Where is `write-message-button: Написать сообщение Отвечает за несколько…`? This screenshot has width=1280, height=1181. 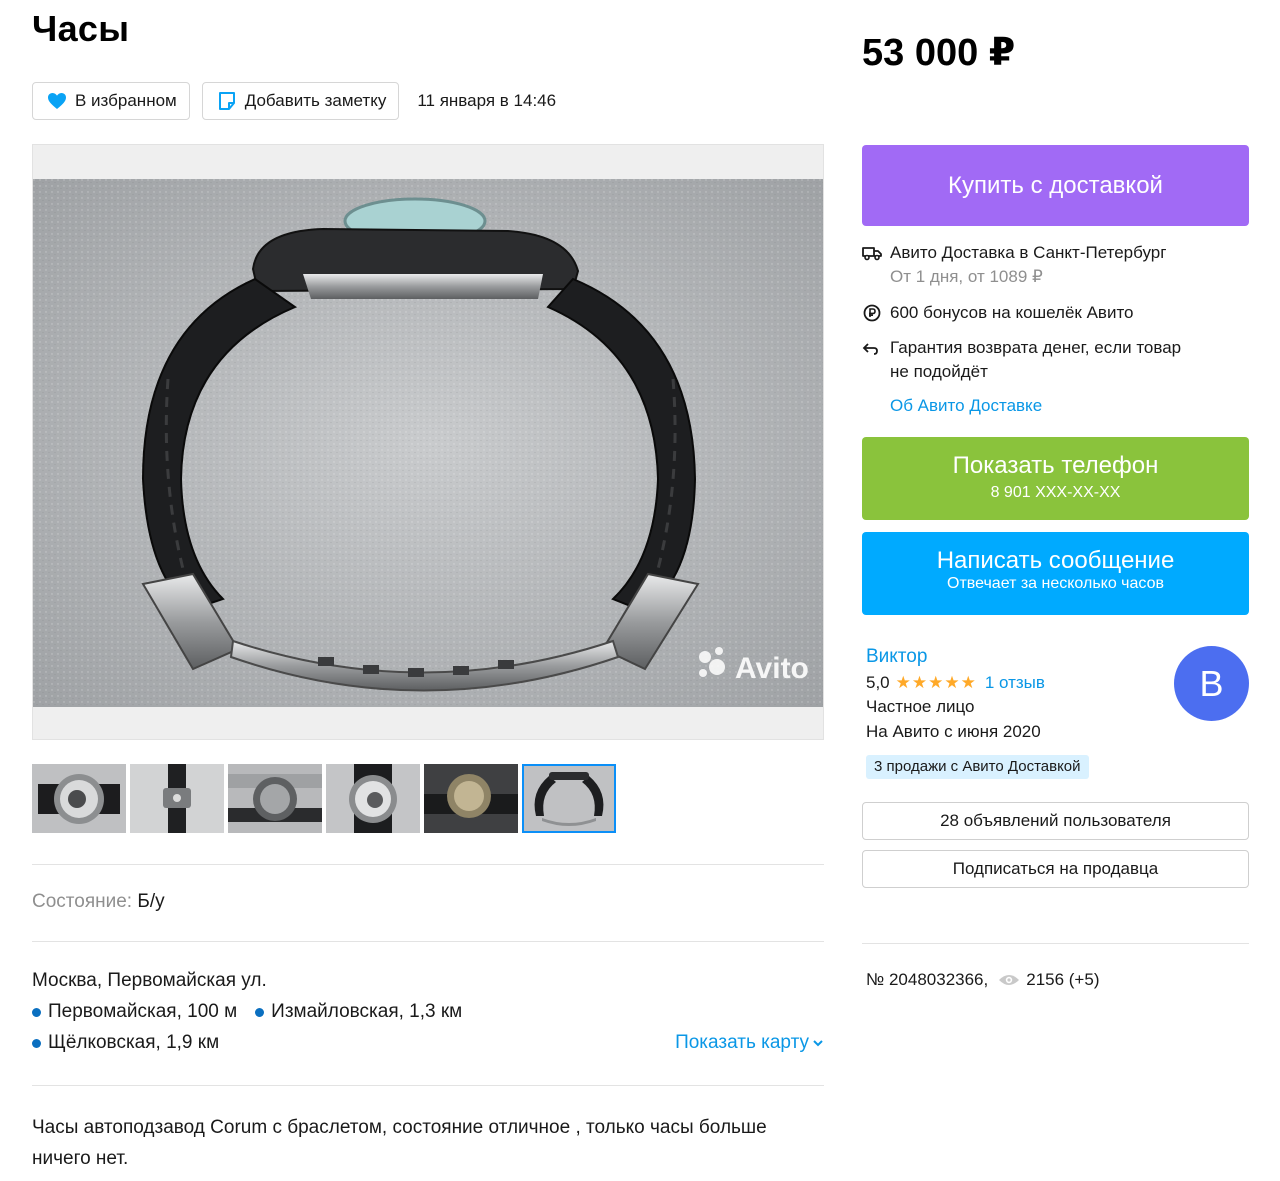
write-message-button: Написать сообщение Отвечает за несколько… is located at coordinates (1055, 573).